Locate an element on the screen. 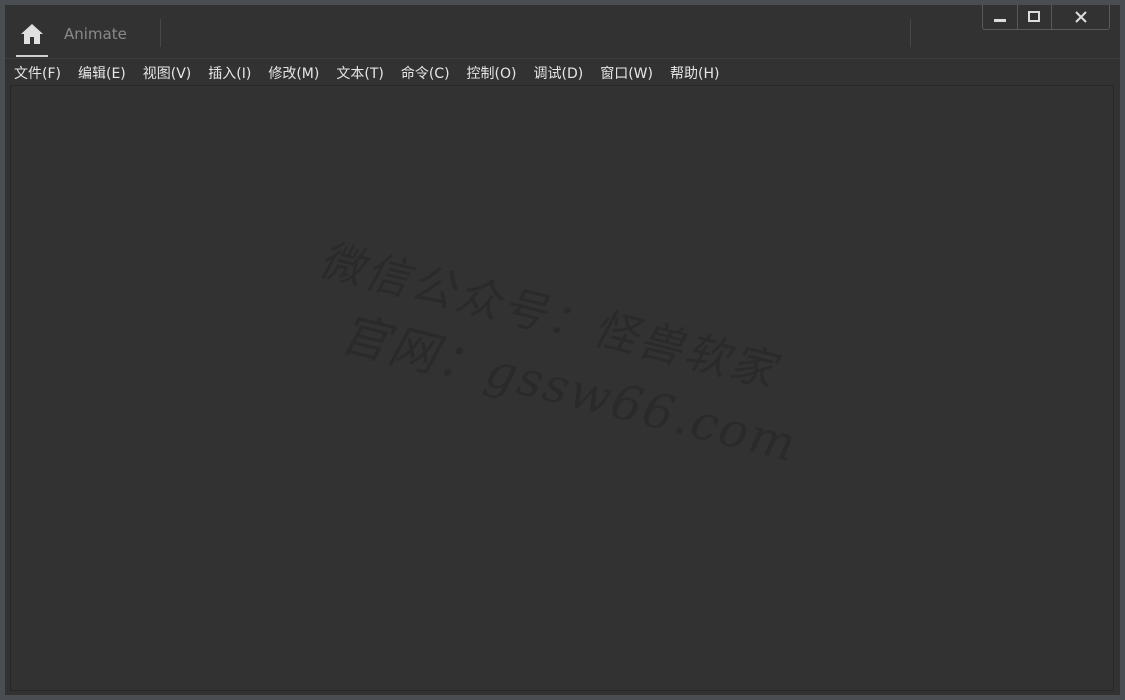  maximize-button is located at coordinates (1035, 17).